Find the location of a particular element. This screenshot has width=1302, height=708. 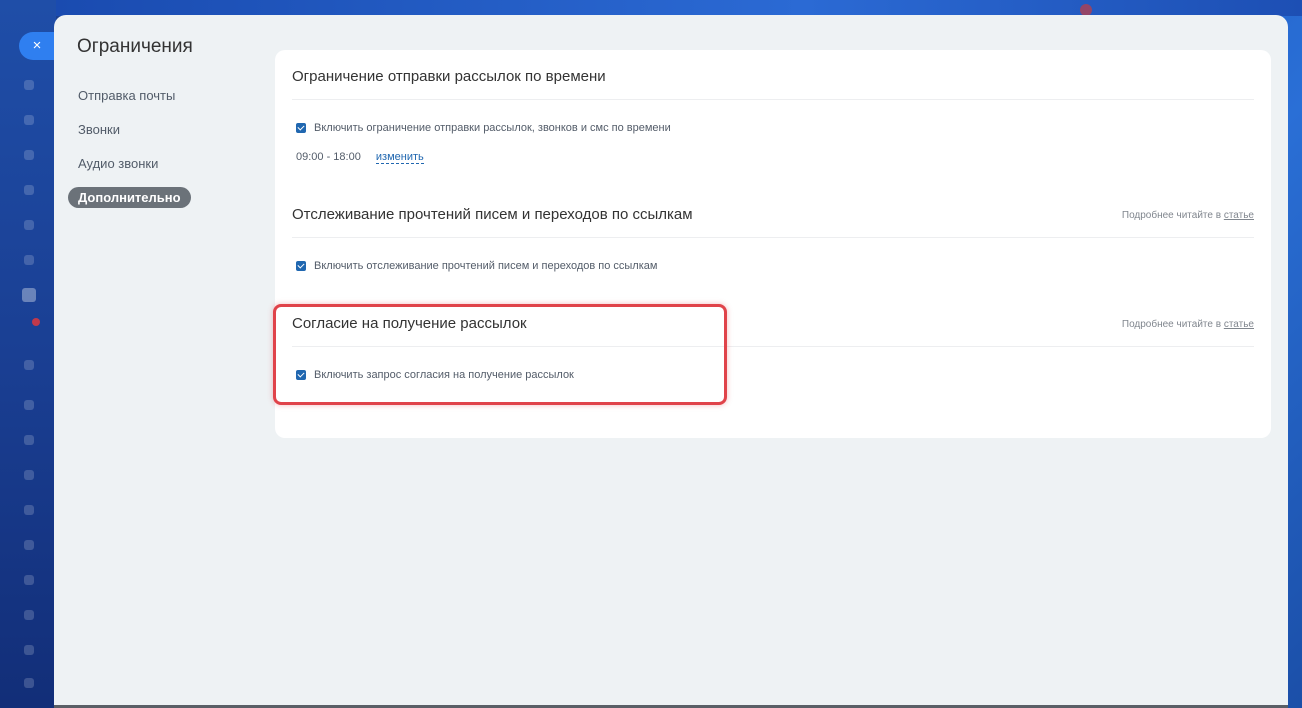

close-slider-button: × is located at coordinates (37, 46).